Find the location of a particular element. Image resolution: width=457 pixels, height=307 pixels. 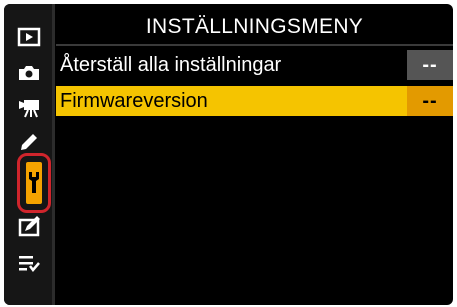

playback-icon is located at coordinates (29, 37).